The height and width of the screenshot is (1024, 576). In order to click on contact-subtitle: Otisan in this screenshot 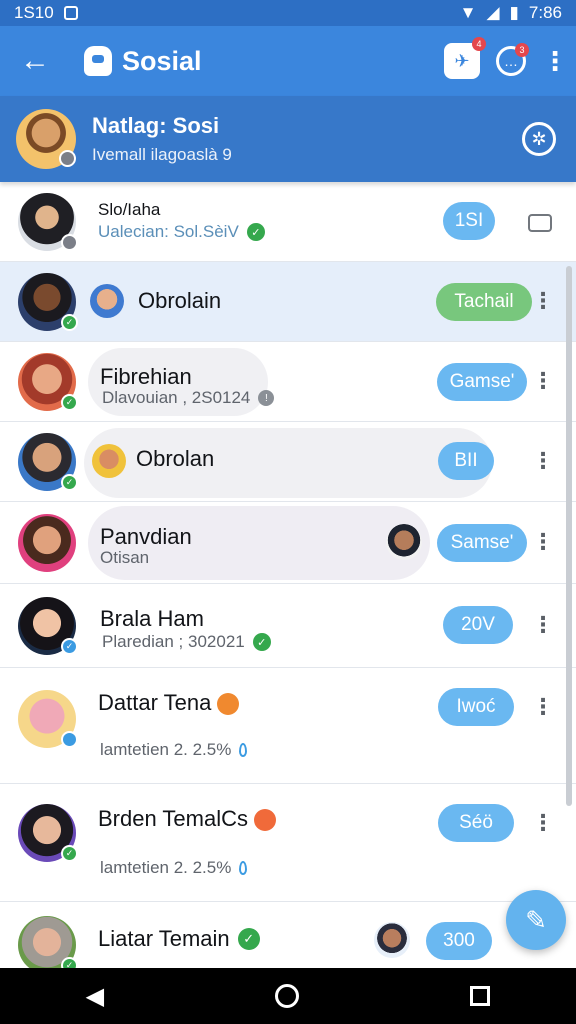, I will do `click(125, 557)`.